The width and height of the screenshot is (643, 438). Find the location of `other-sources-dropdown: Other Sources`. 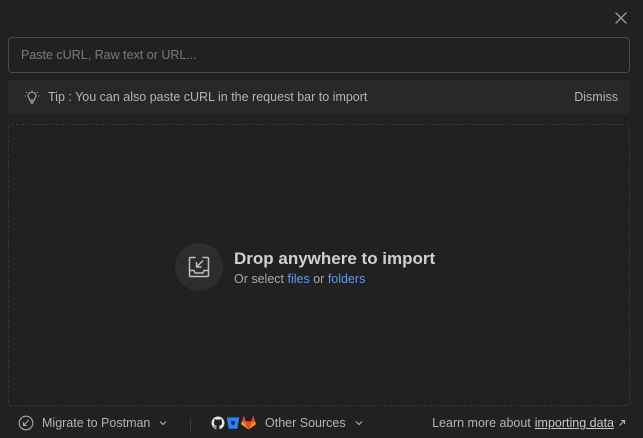

other-sources-dropdown: Other Sources is located at coordinates (287, 423).